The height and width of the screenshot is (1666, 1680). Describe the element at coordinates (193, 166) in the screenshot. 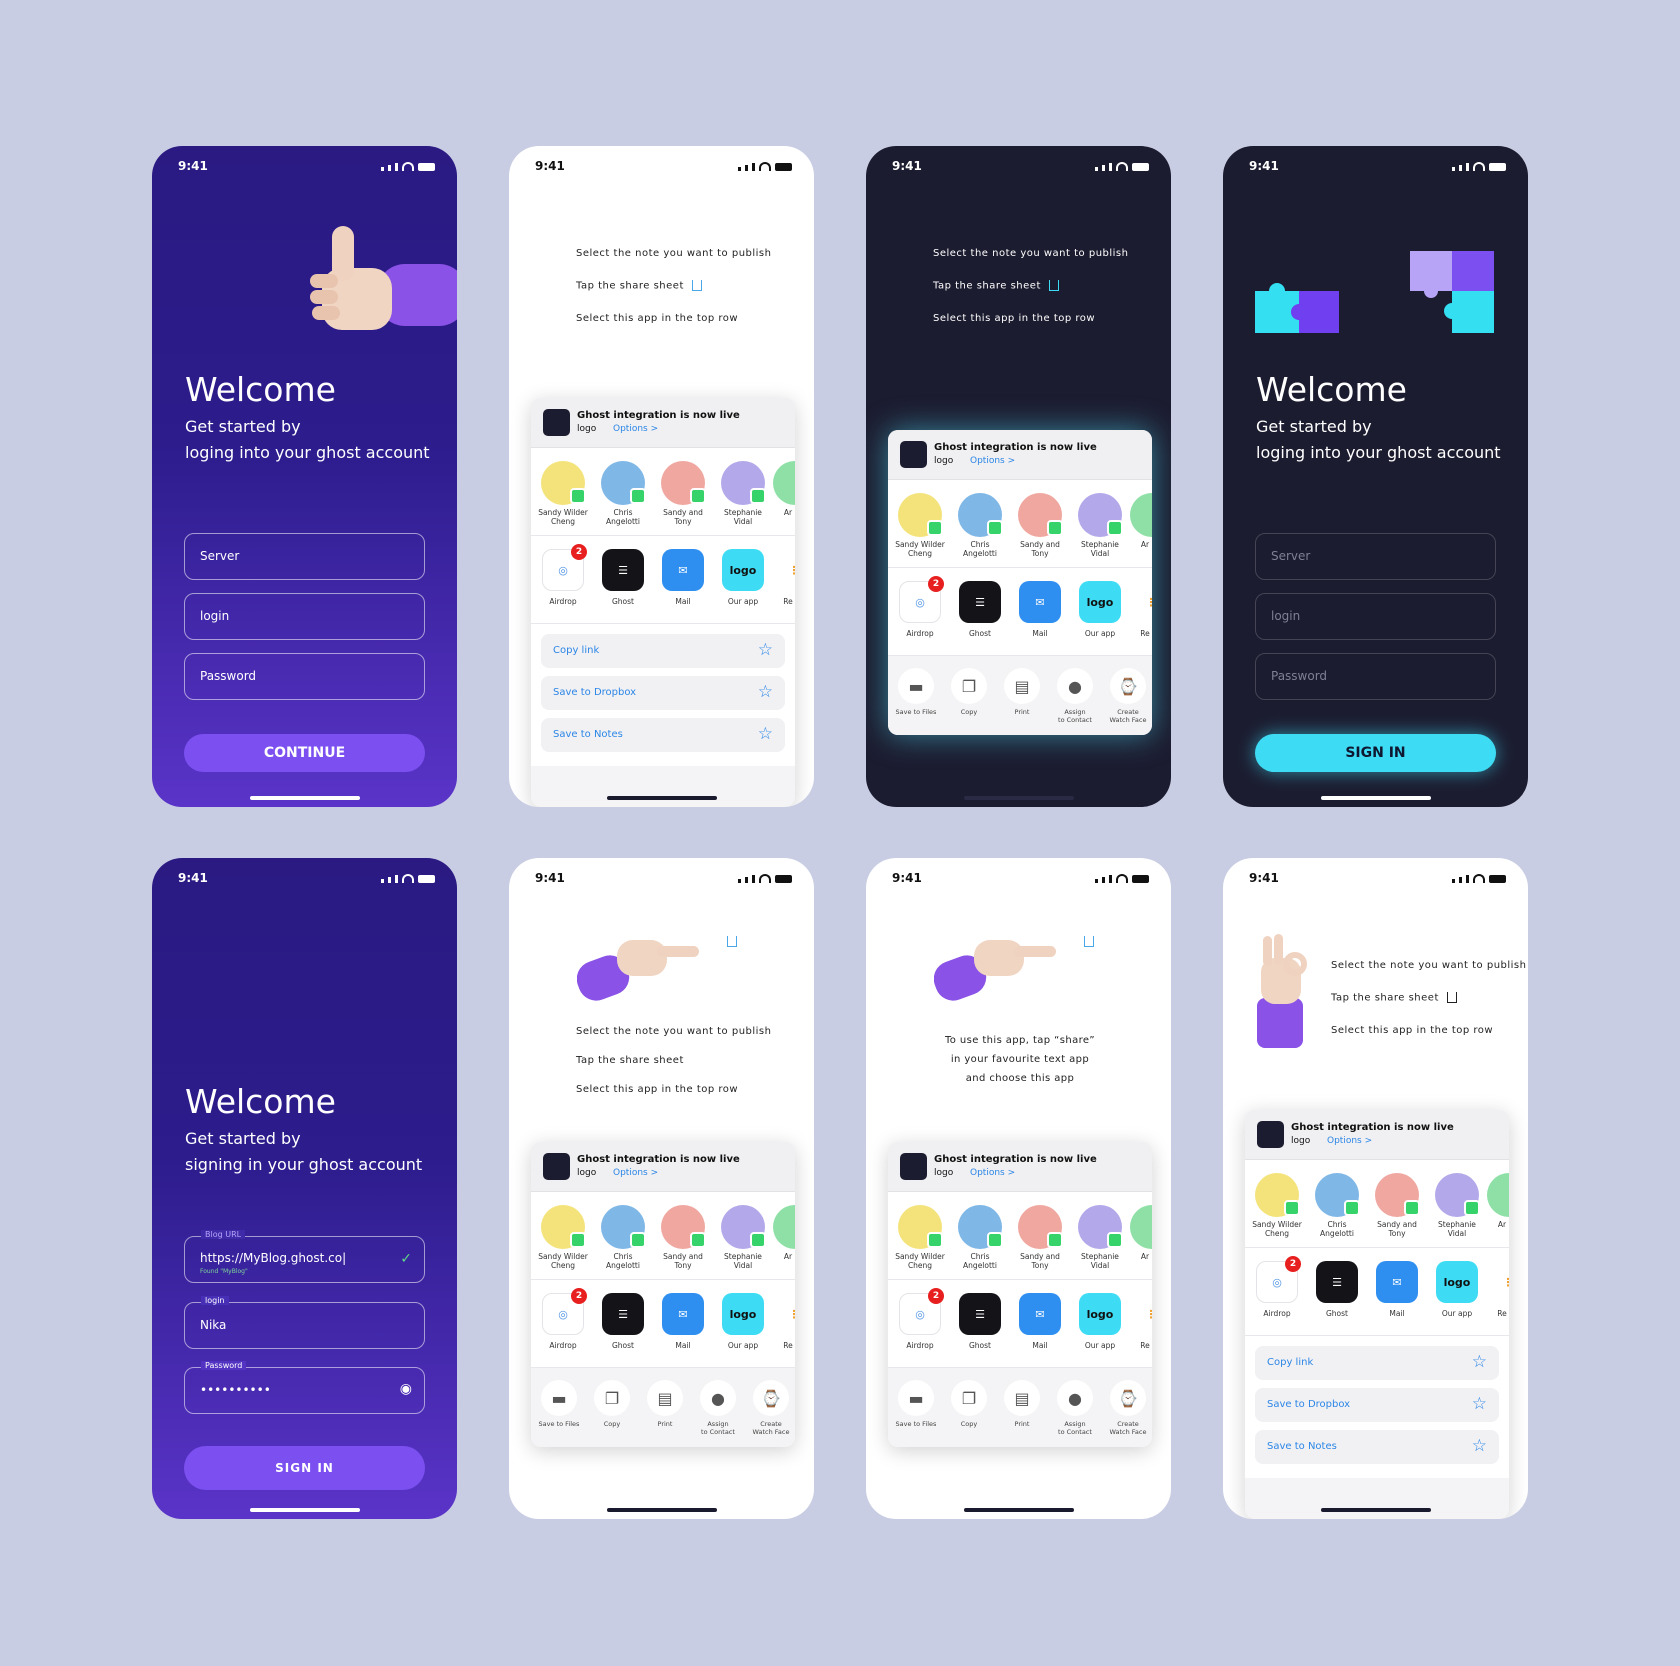

I see `status-time: 9:41` at that location.